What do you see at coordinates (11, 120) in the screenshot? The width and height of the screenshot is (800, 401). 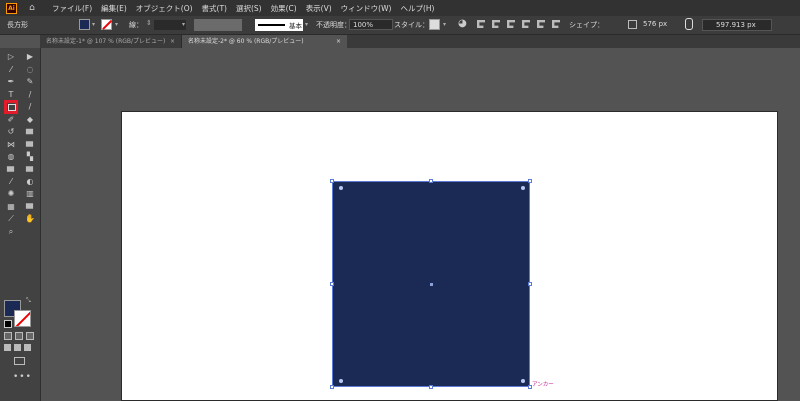 I see `shaper-tool-icon: ✐` at bounding box center [11, 120].